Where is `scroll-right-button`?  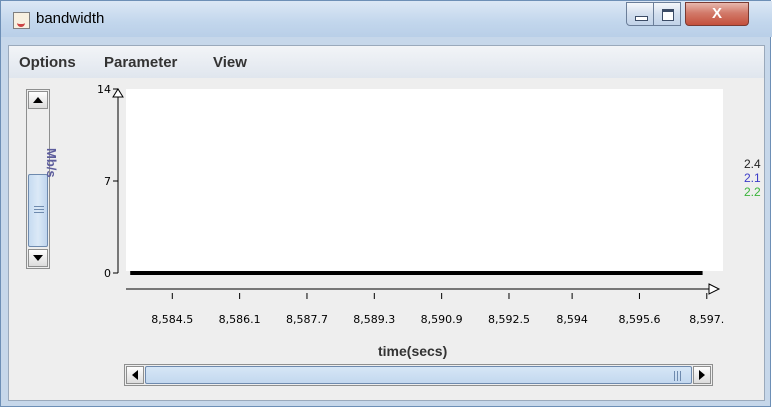 scroll-right-button is located at coordinates (702, 375).